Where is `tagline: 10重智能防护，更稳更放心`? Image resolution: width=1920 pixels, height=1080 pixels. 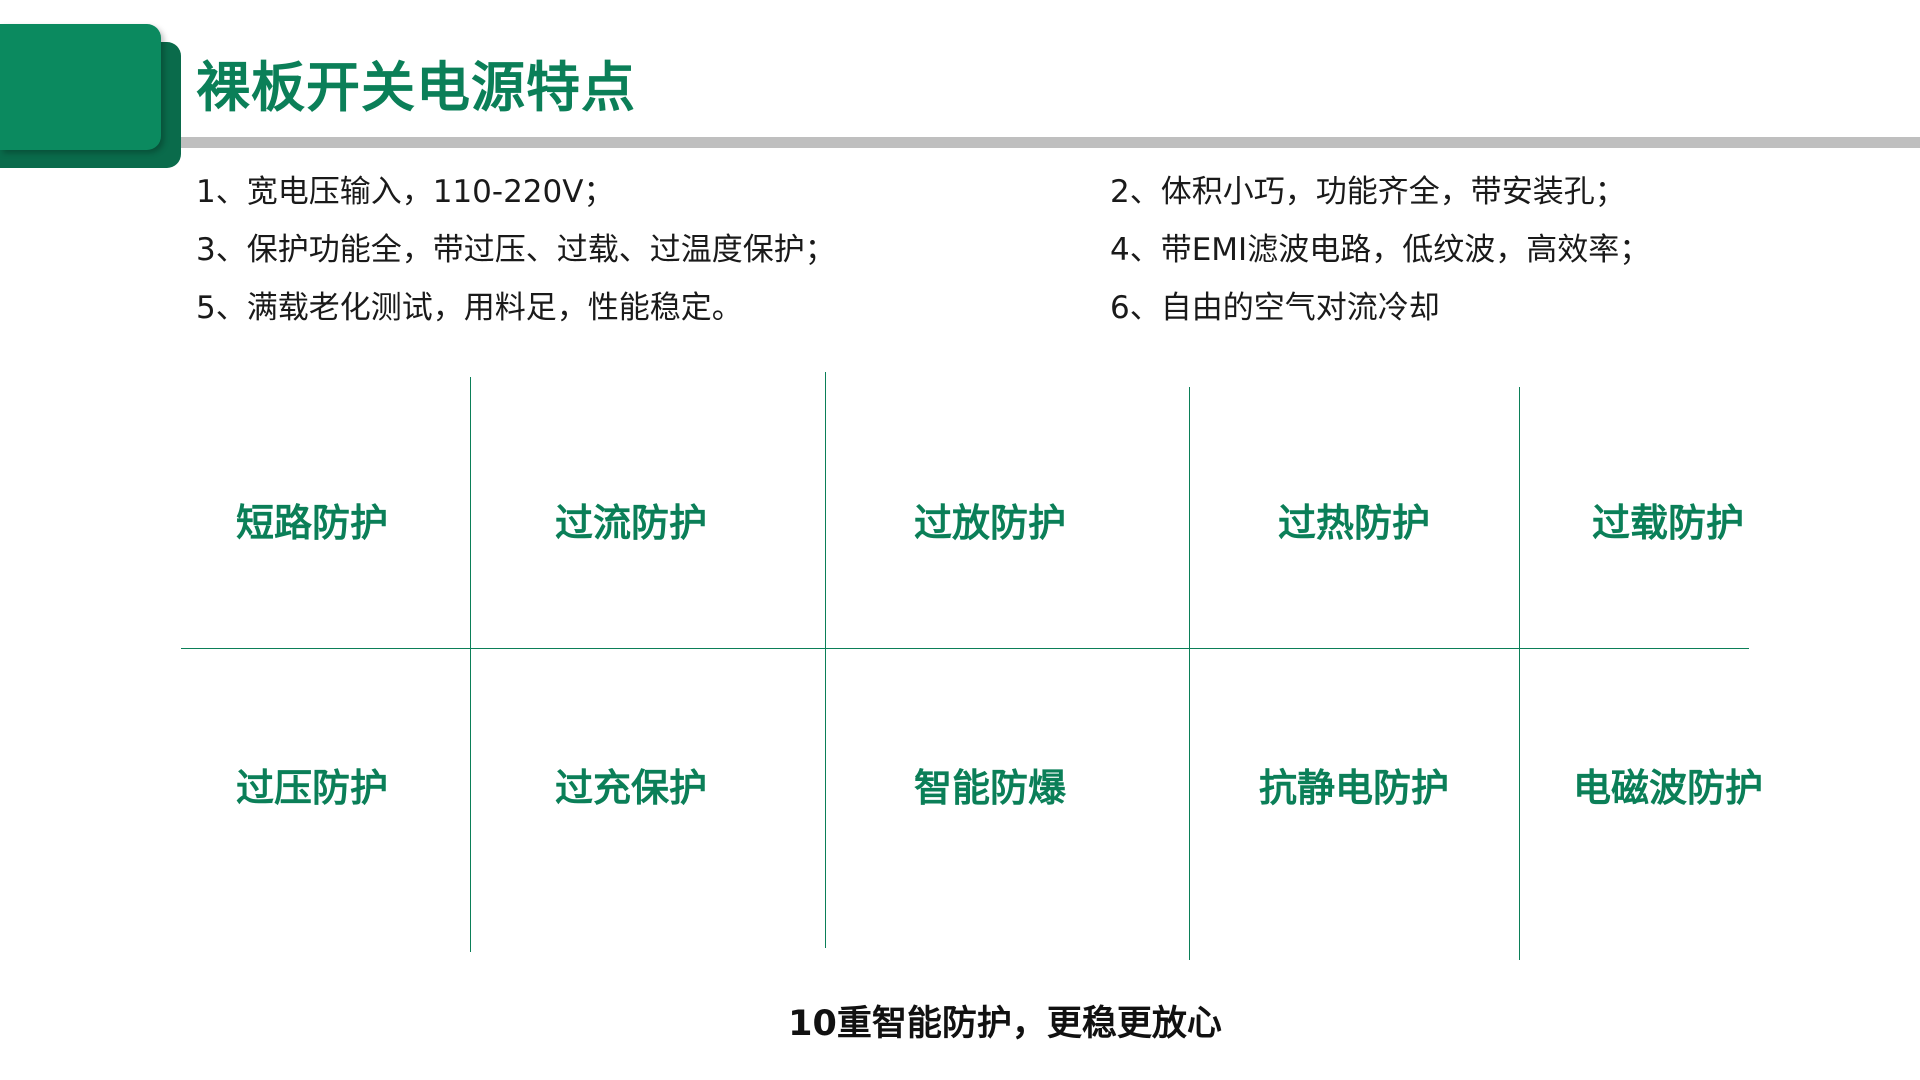
tagline: 10重智能防护，更稳更放心 is located at coordinates (1005, 1024).